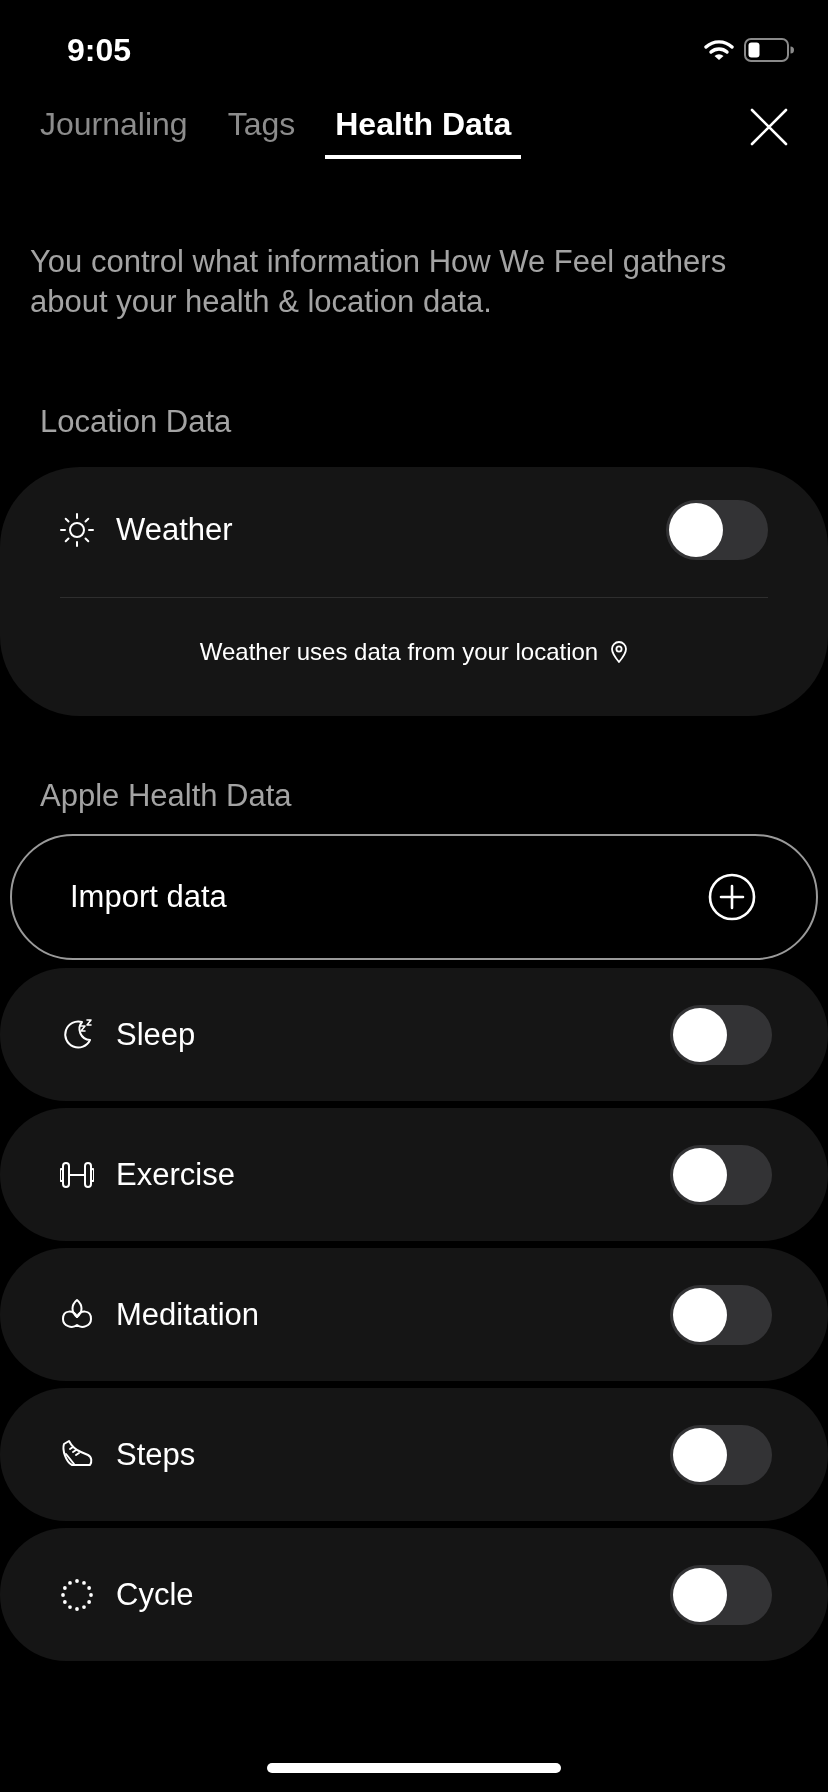 This screenshot has width=828, height=1792. Describe the element at coordinates (261, 129) in the screenshot. I see `tab: Tags` at that location.